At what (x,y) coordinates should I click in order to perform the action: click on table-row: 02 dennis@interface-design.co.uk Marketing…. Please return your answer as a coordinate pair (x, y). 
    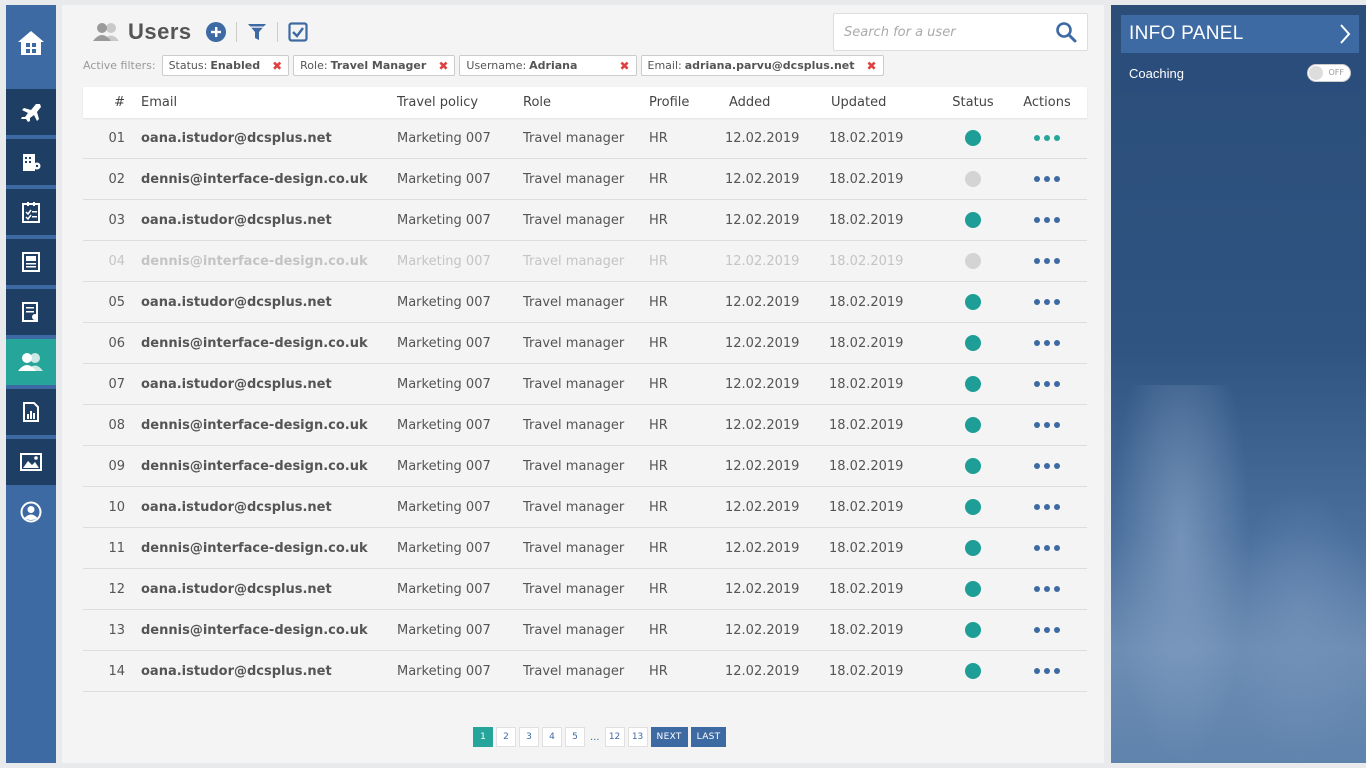
    Looking at the image, I should click on (585, 179).